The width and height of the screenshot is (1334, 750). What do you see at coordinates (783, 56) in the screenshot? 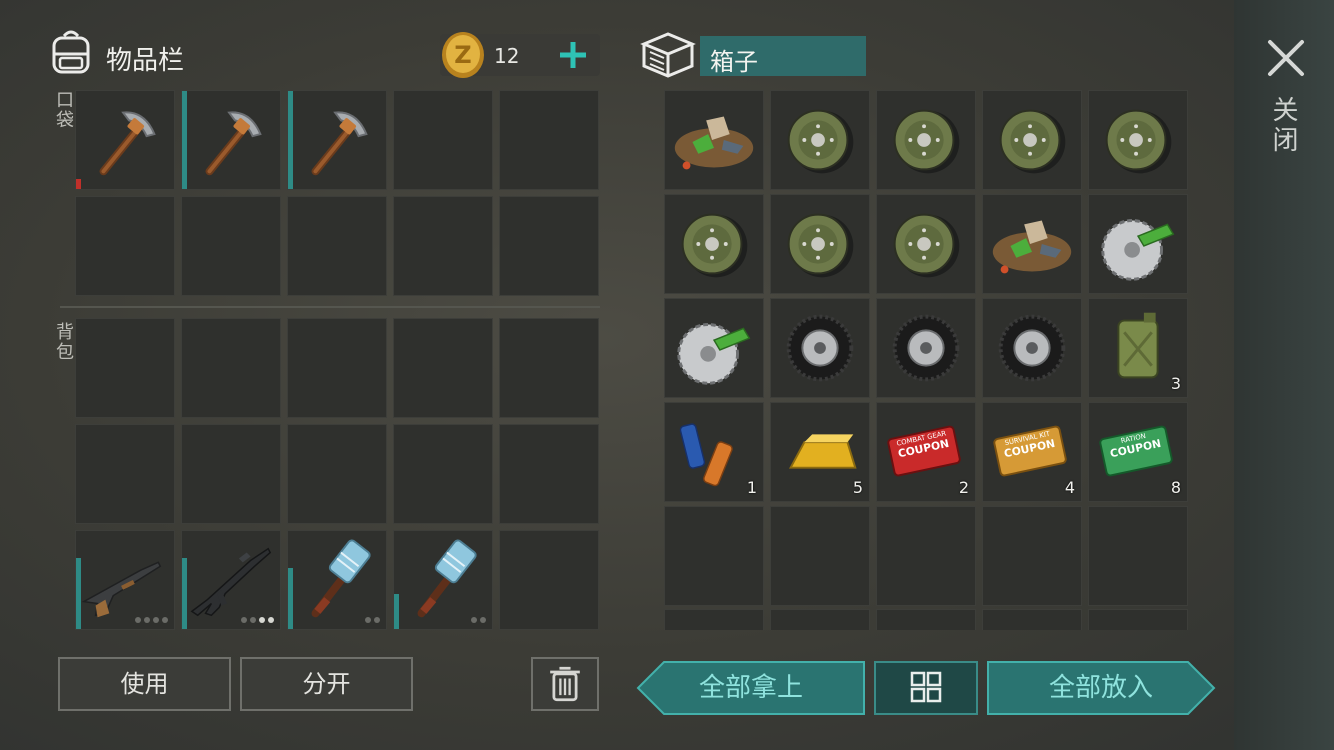
I see `container-name: 箱子` at bounding box center [783, 56].